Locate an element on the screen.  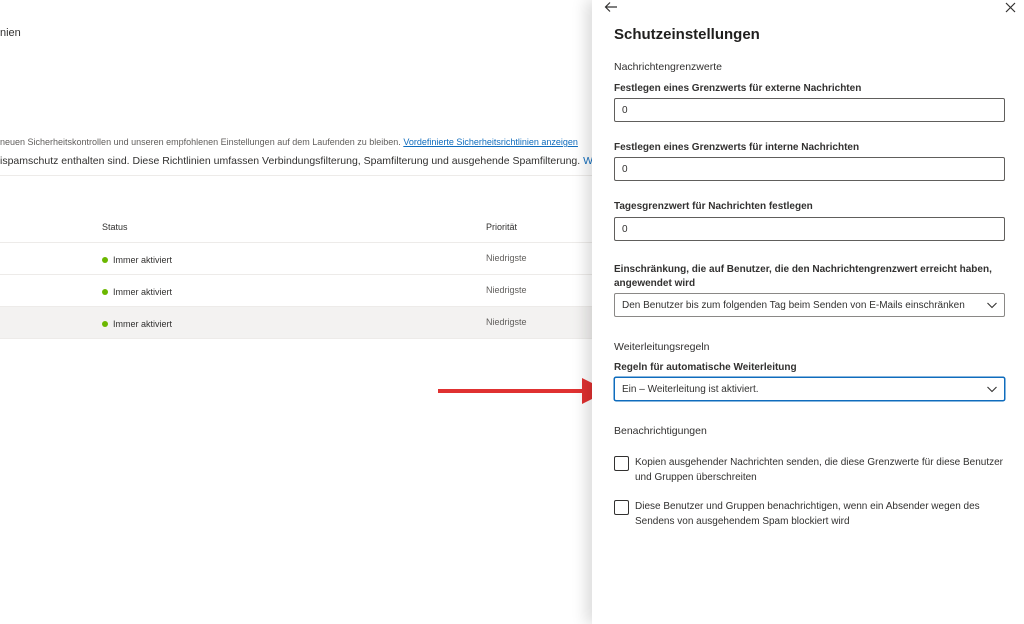
external-limit-input is located at coordinates (809, 110).